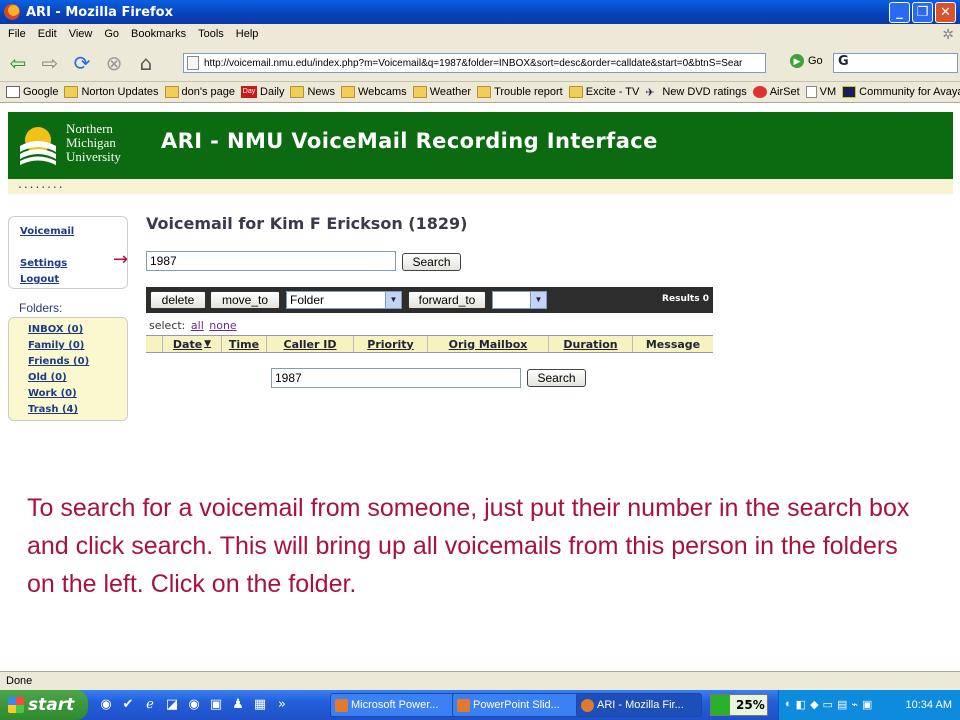 This screenshot has height=720, width=960. I want to click on column-time: Time, so click(243, 344).